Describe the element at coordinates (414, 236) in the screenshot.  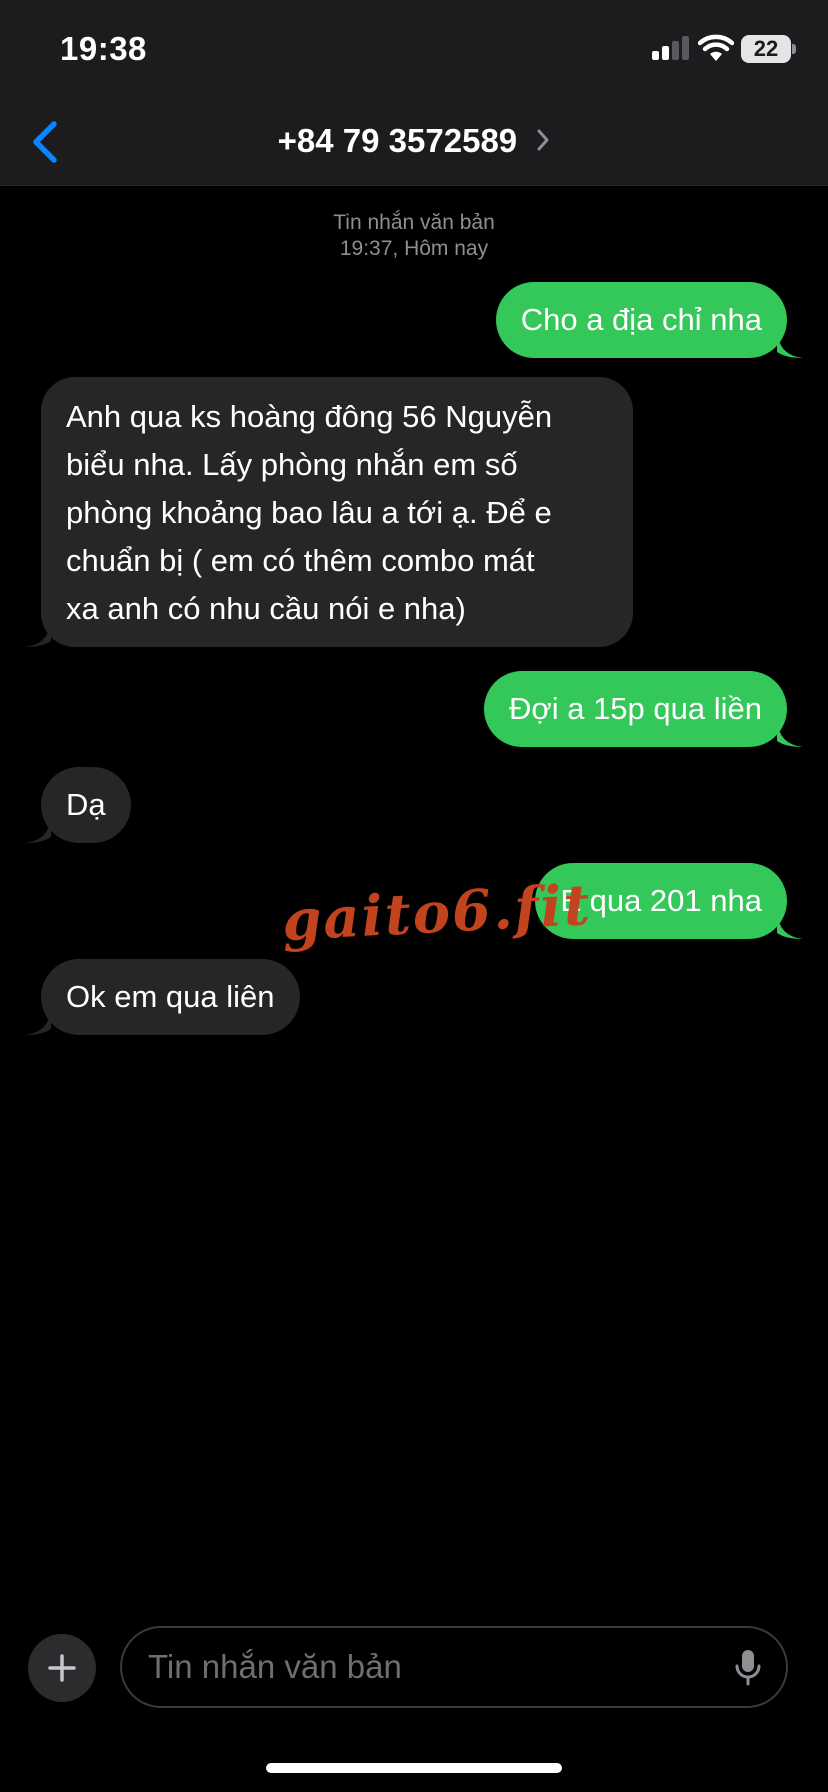
I see `thread-info: Tin nhắn văn bản 19:37, Hôm nay` at that location.